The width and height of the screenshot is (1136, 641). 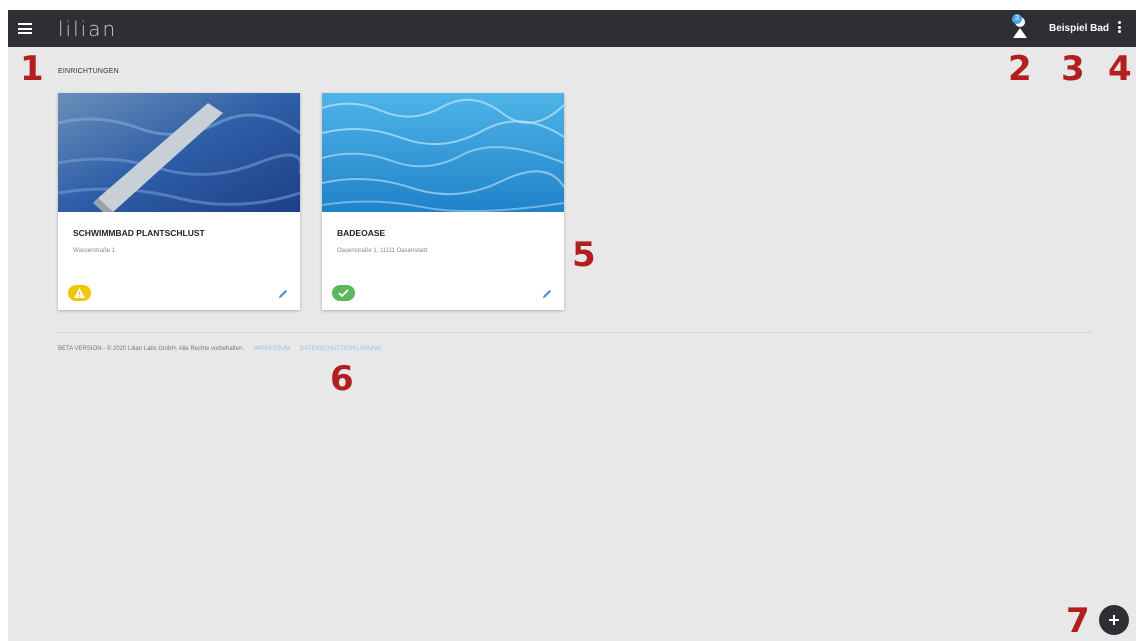 I want to click on facility-card: SCHWIMMBAD PLANTSCHLUST Wasserstraße 1, so click(x=179, y=201).